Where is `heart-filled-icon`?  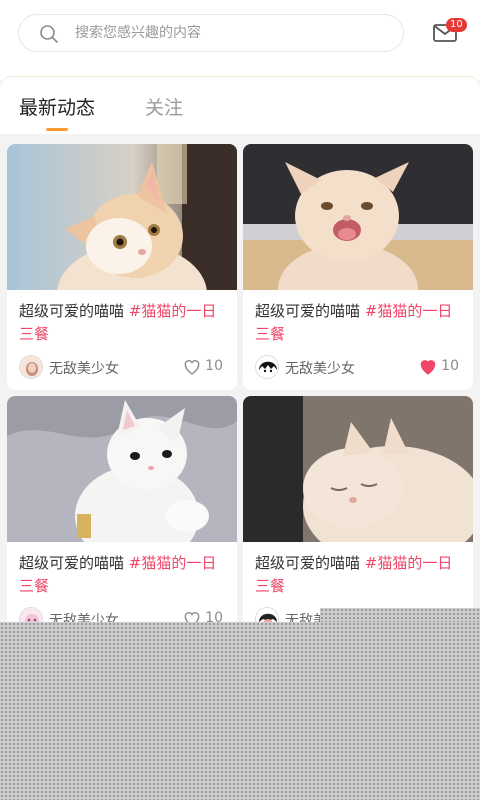
heart-filled-icon is located at coordinates (428, 367).